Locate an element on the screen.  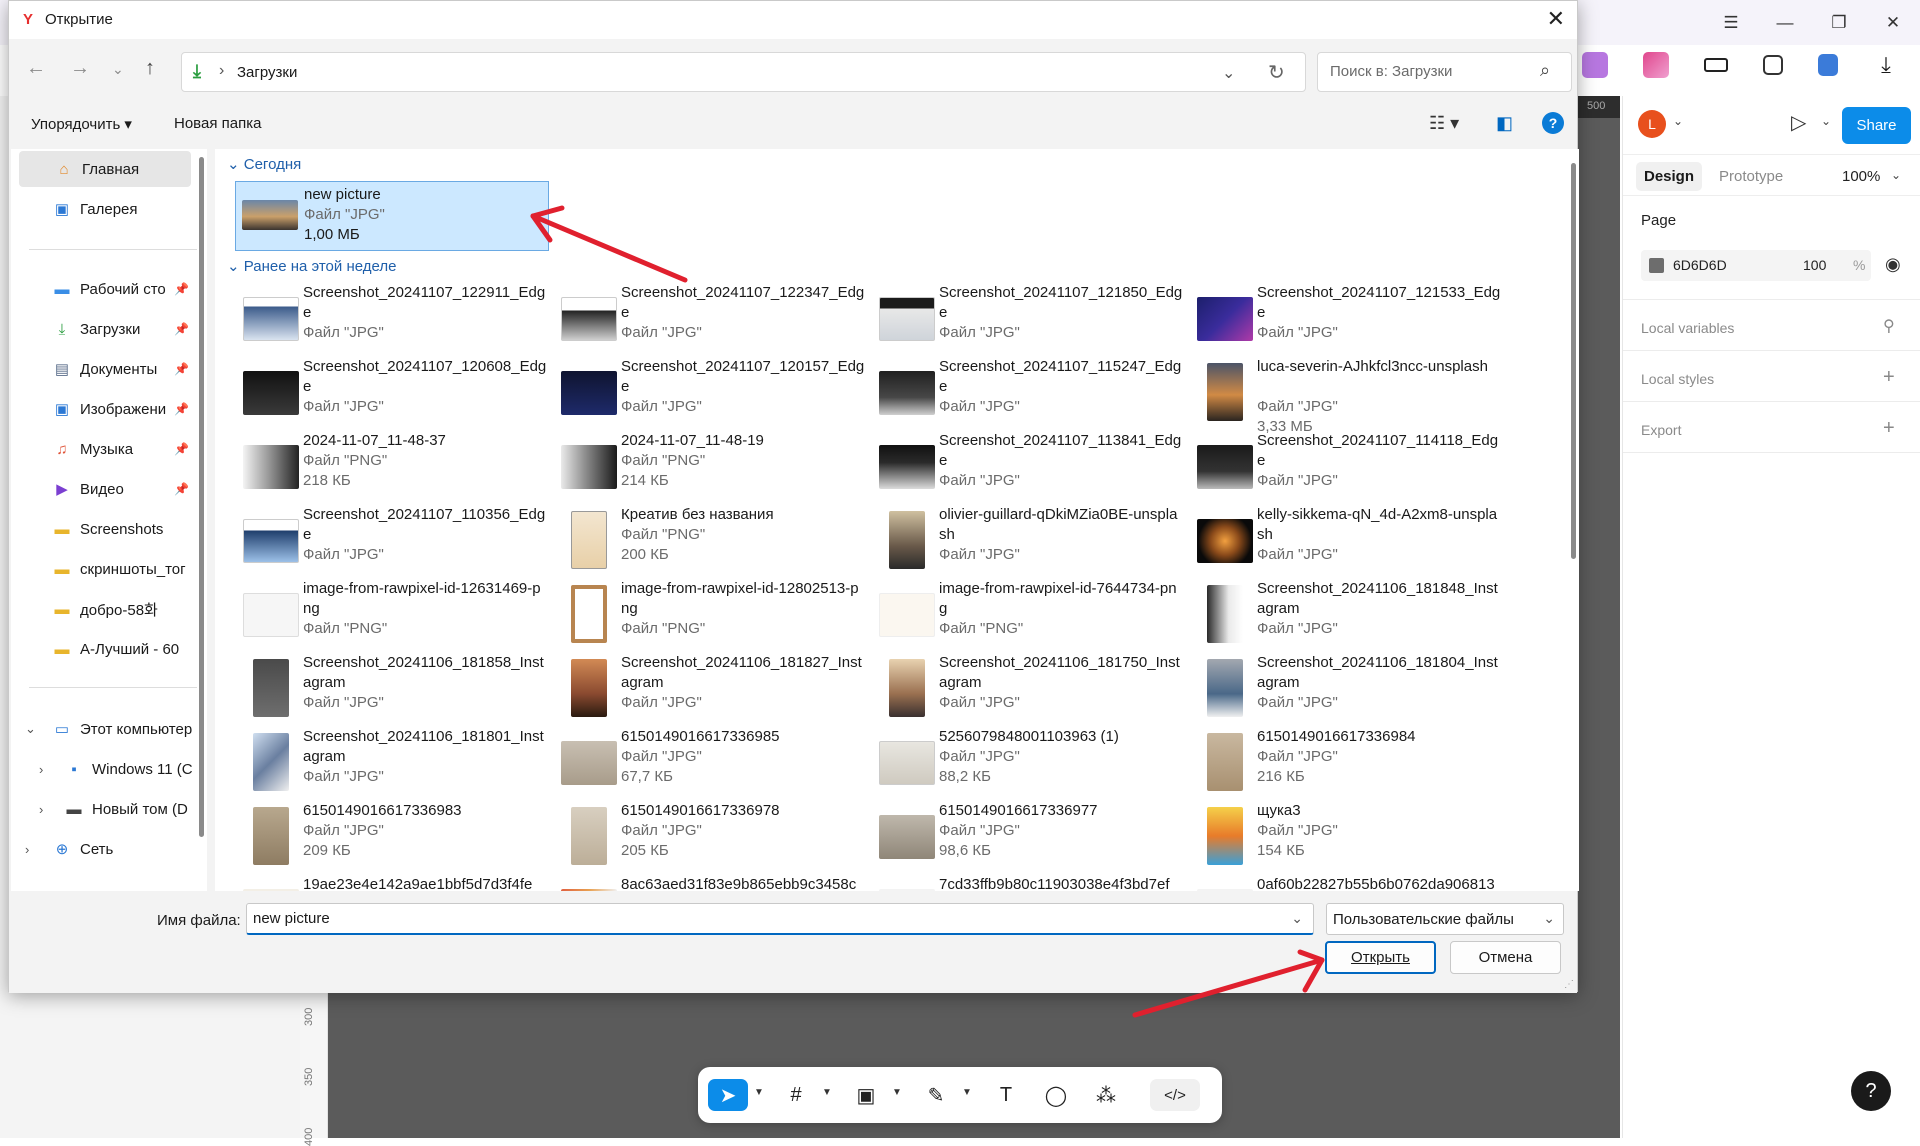
file-item: Креатив без названия Файл "PNG" 200 КБ is located at coordinates (712, 541).